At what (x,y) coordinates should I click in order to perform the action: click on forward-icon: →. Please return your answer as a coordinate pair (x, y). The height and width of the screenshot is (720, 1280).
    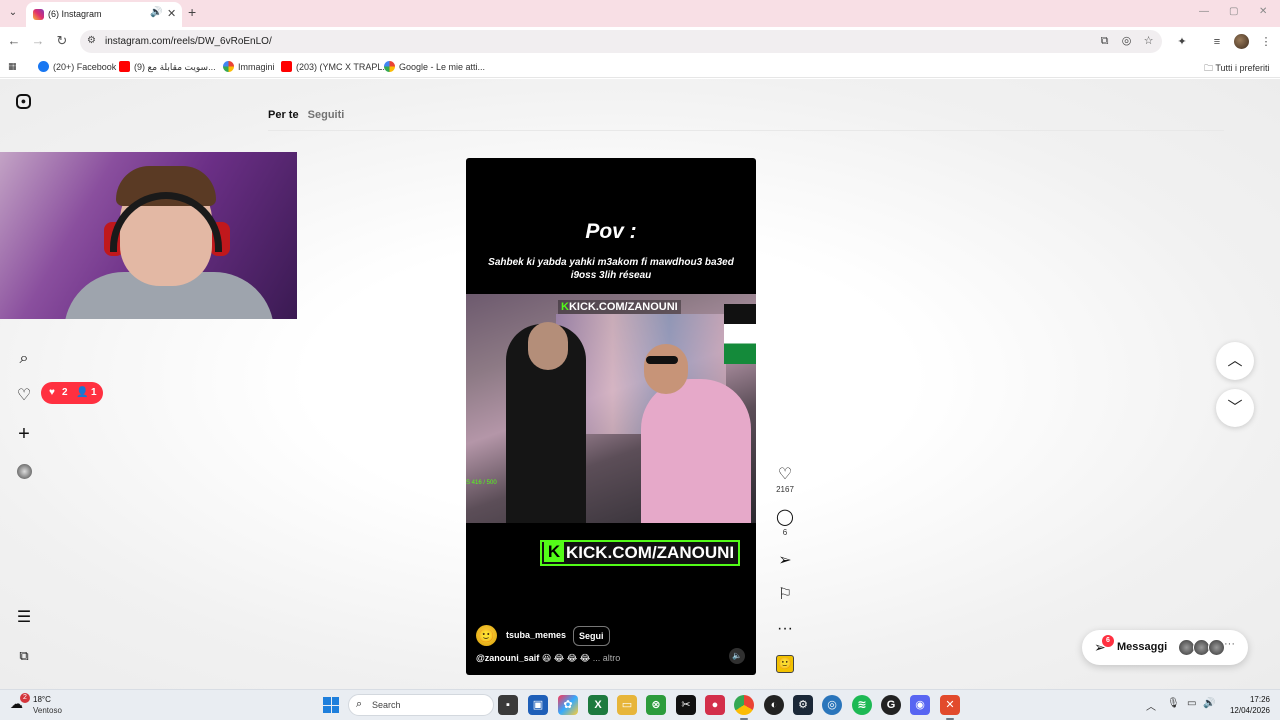
    Looking at the image, I should click on (38, 41).